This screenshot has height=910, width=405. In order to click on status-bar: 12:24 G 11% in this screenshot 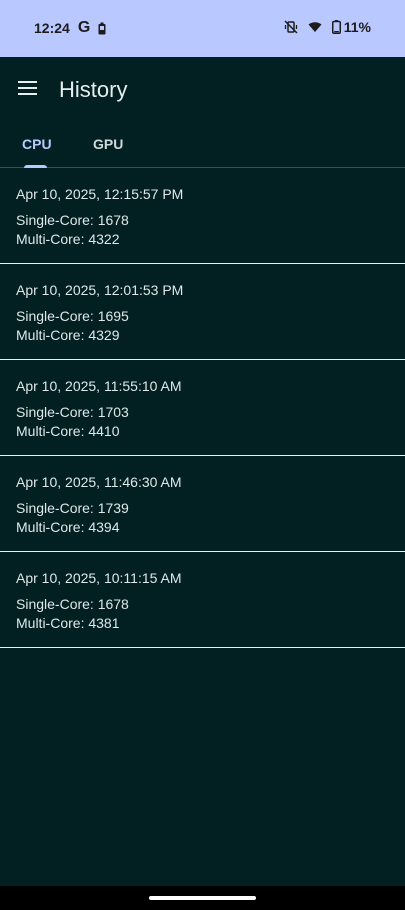, I will do `click(202, 28)`.